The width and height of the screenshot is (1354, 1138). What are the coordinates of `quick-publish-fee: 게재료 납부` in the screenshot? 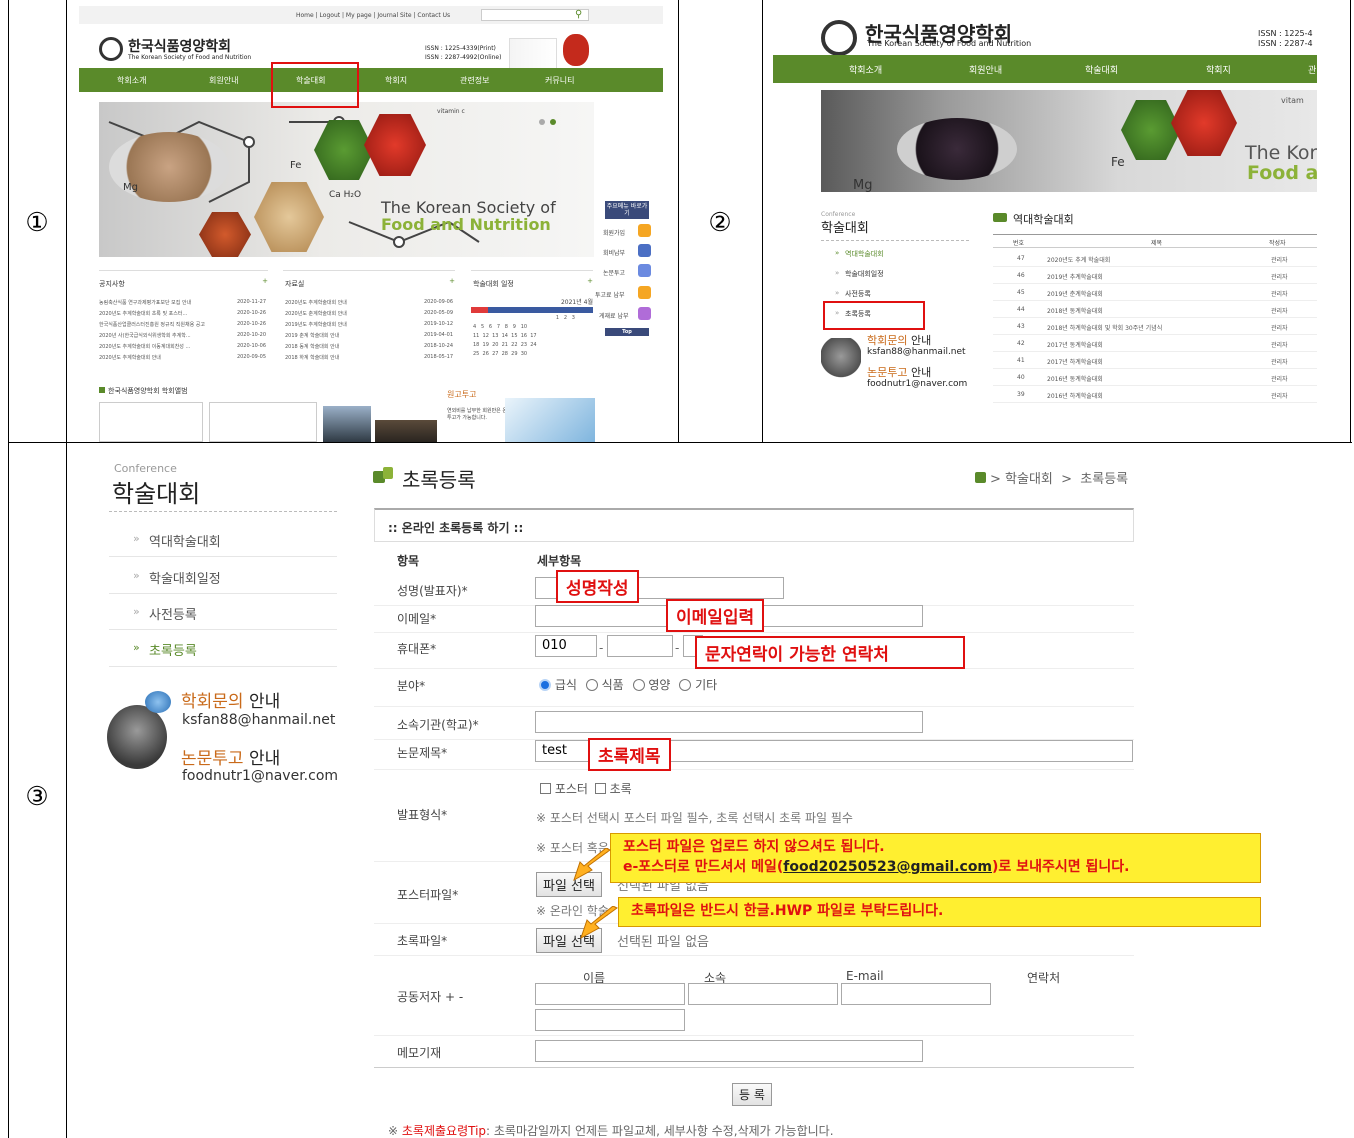 It's located at (614, 315).